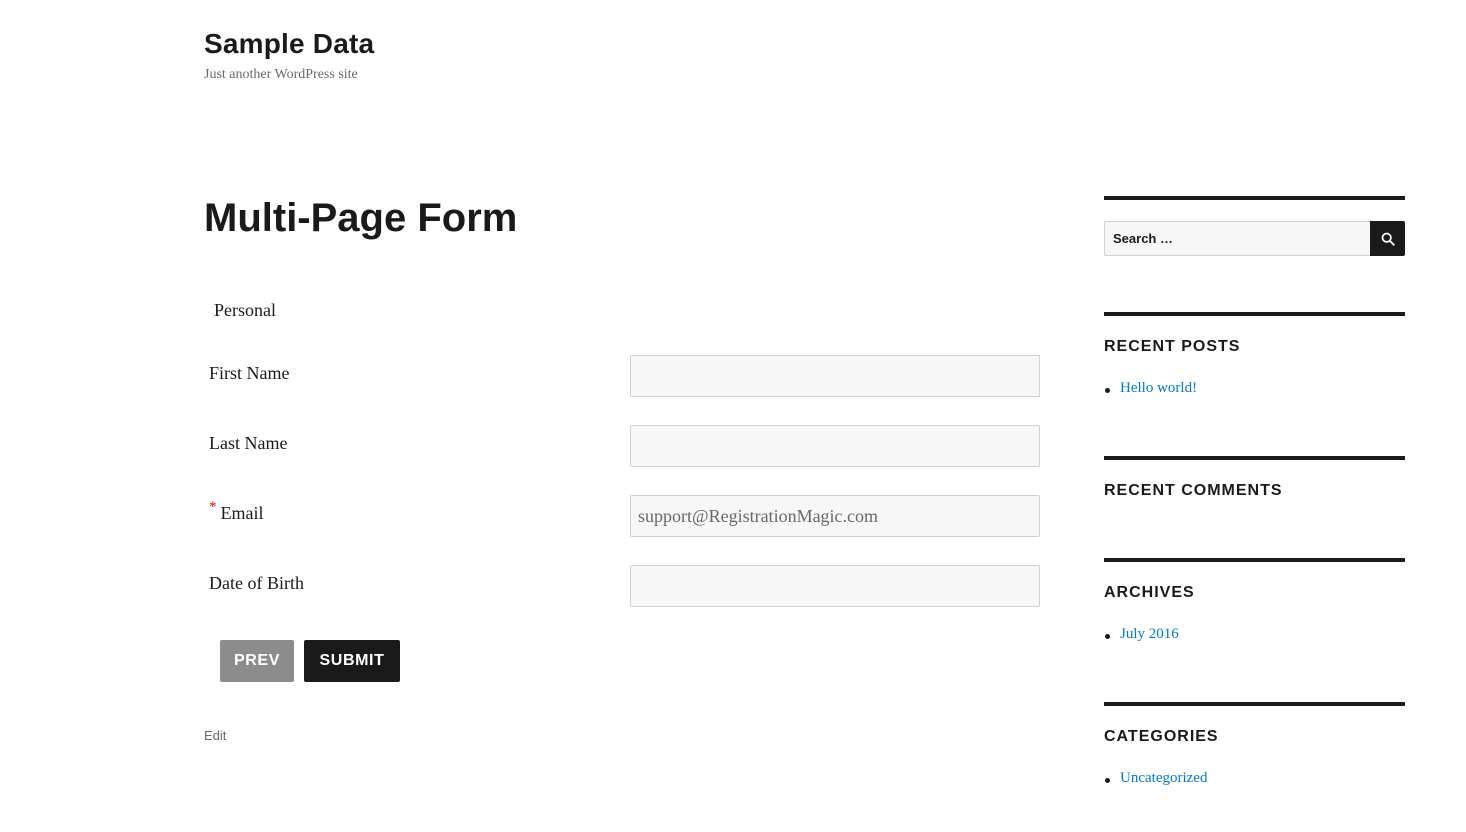  Describe the element at coordinates (245, 310) in the screenshot. I see `form-section-label: Personal` at that location.